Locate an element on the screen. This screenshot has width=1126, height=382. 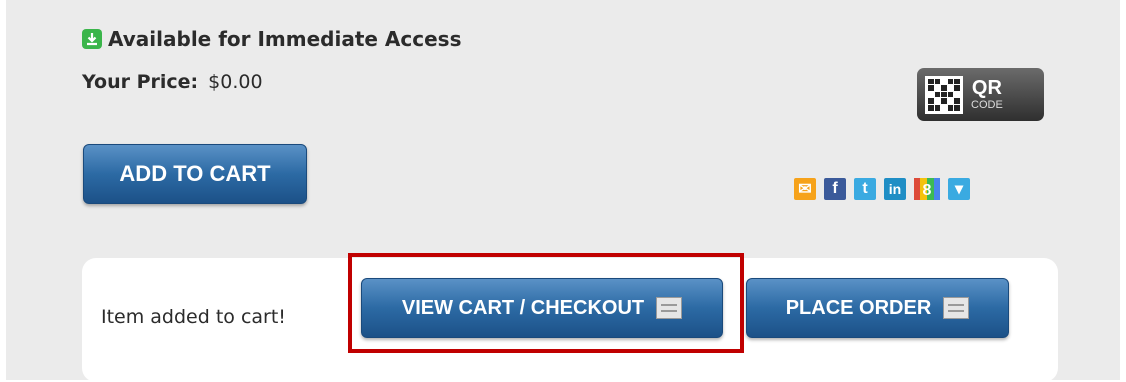
email-icon: ✉ is located at coordinates (805, 189).